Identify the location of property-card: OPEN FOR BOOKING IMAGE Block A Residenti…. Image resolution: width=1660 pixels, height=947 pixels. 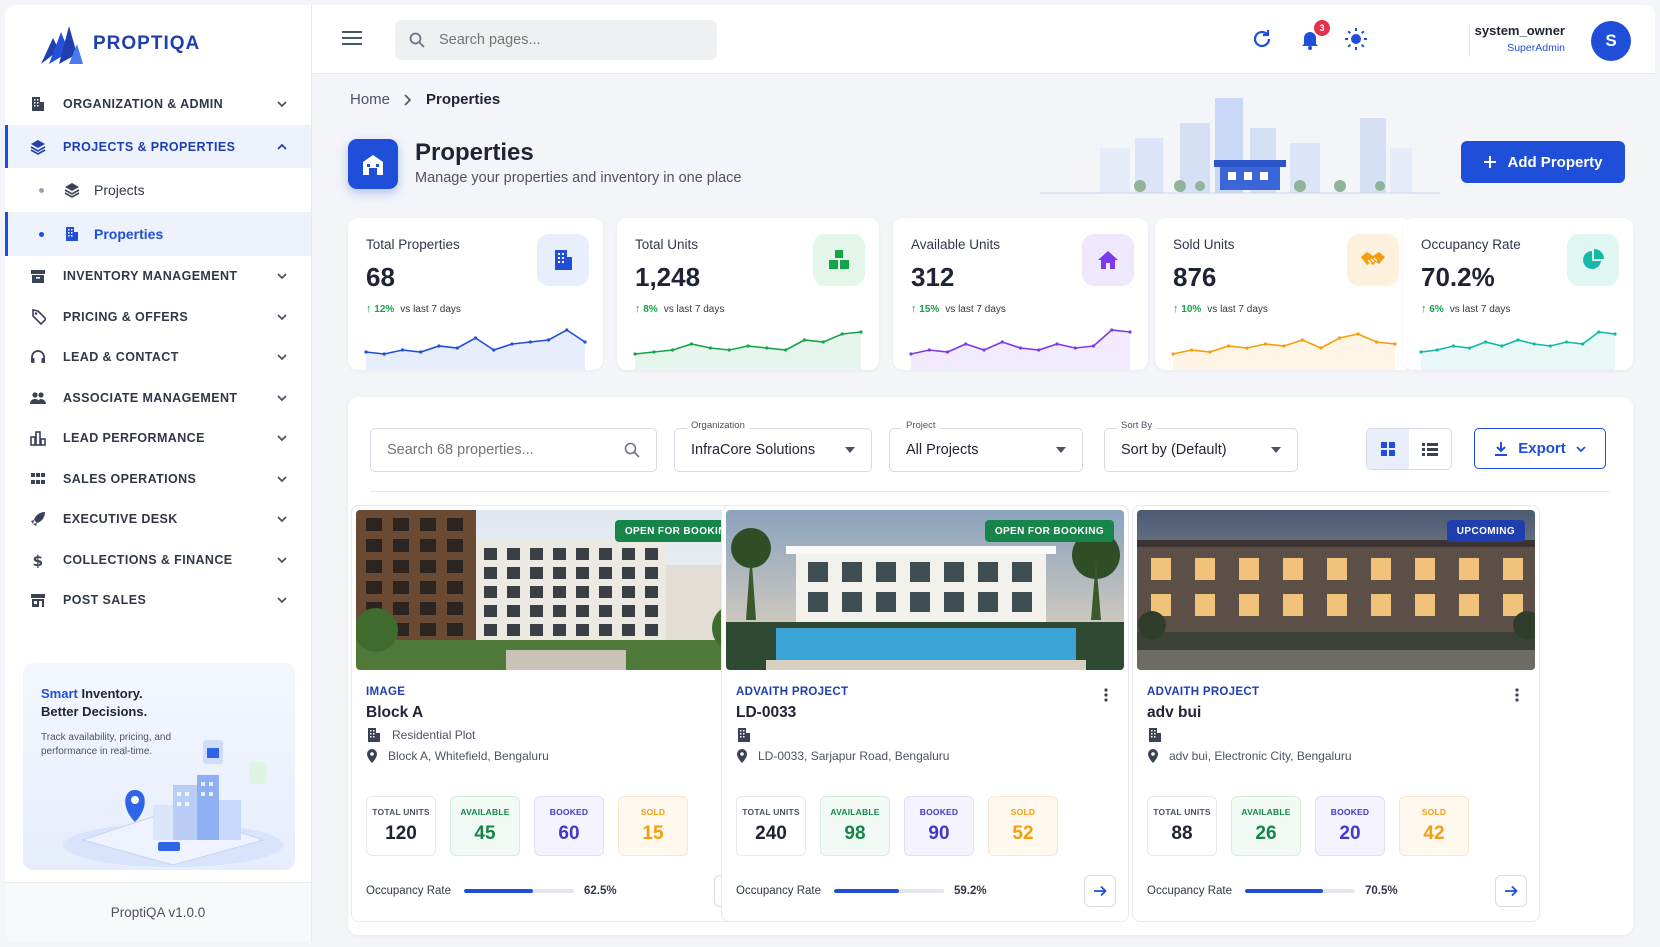
(555, 713).